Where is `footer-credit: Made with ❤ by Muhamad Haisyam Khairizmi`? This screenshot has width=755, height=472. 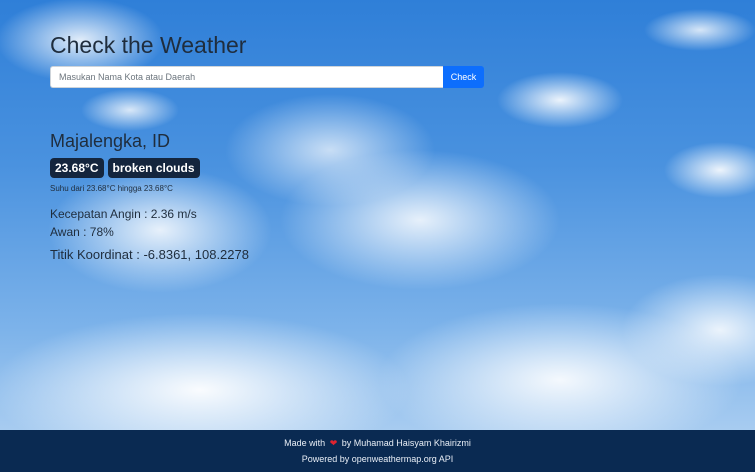 footer-credit: Made with ❤ by Muhamad Haisyam Khairizmi is located at coordinates (377, 443).